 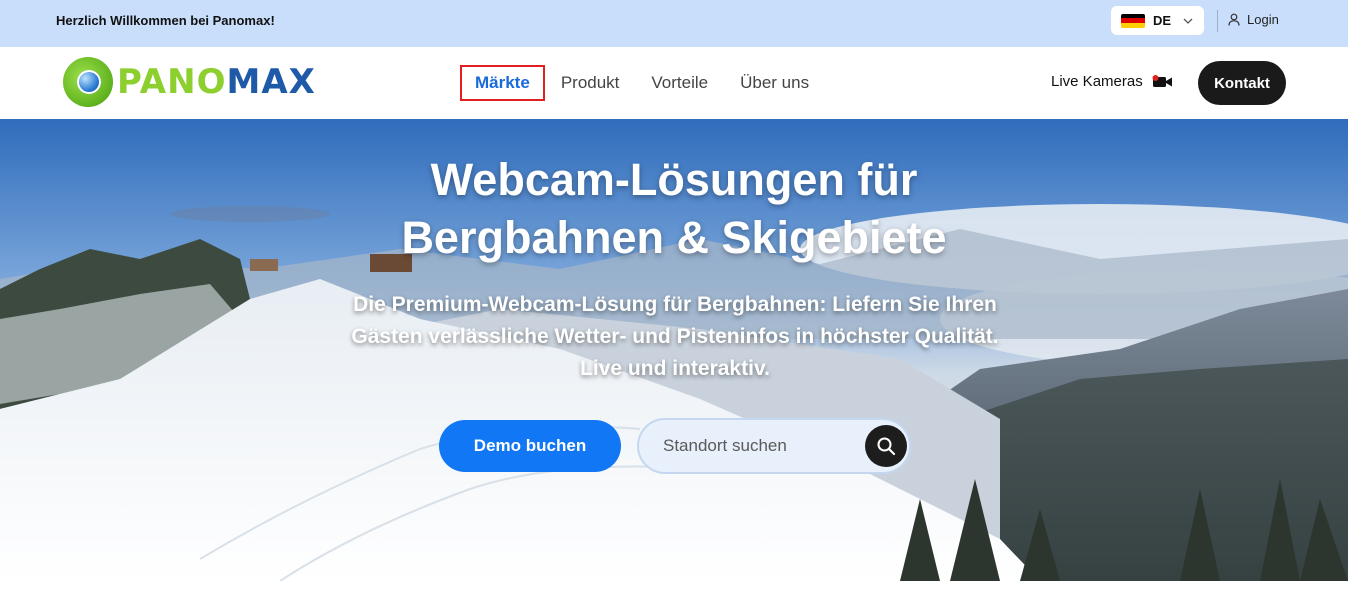 What do you see at coordinates (774, 83) in the screenshot?
I see `nav-link-ueber-uns: Über uns` at bounding box center [774, 83].